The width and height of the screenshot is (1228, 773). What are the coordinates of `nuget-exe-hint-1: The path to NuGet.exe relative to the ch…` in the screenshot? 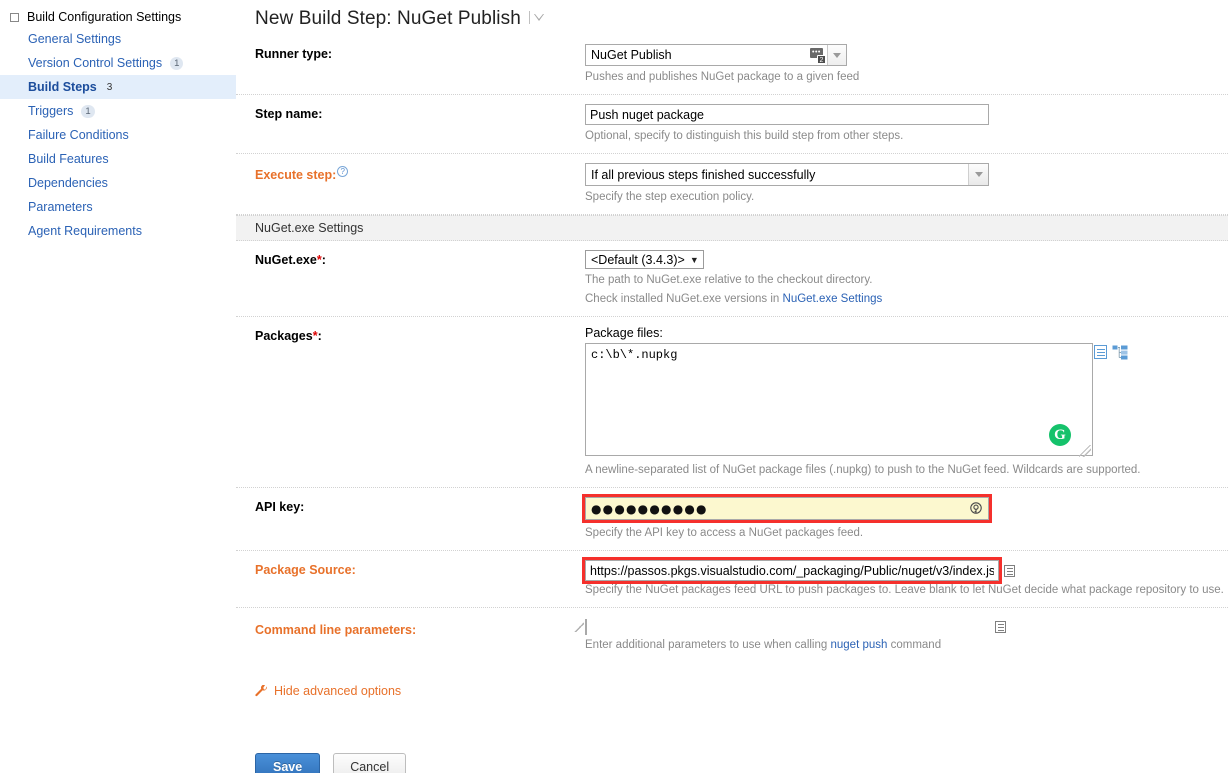 It's located at (729, 280).